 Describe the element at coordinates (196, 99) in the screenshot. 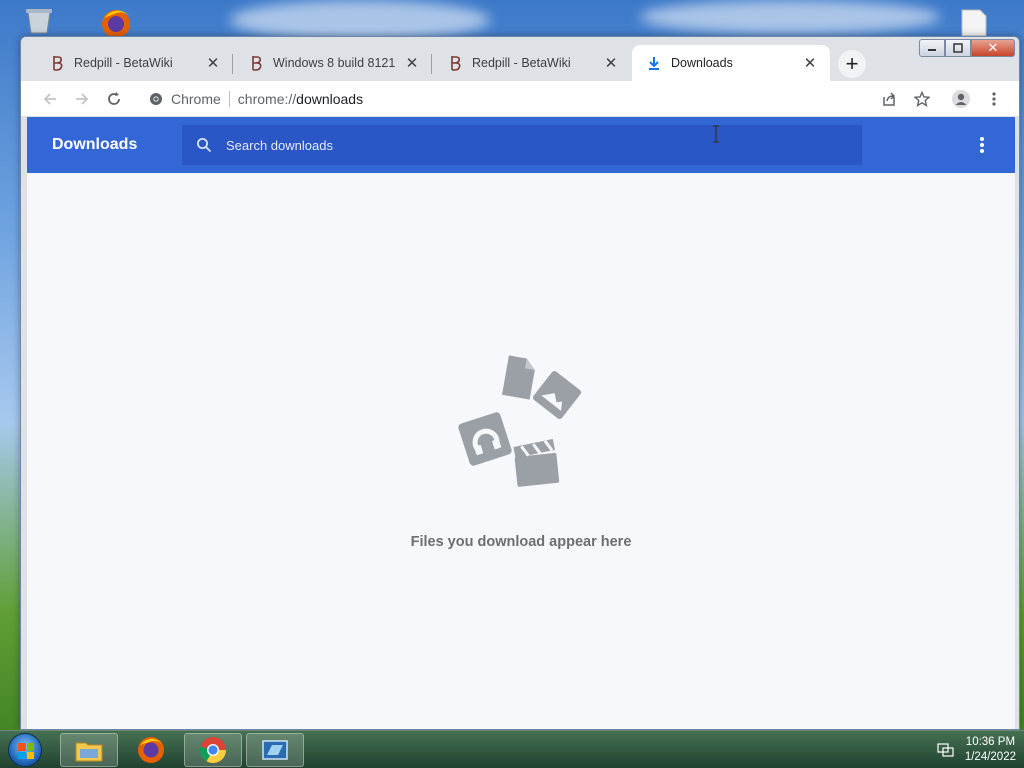

I see `site-label: Chrome` at that location.